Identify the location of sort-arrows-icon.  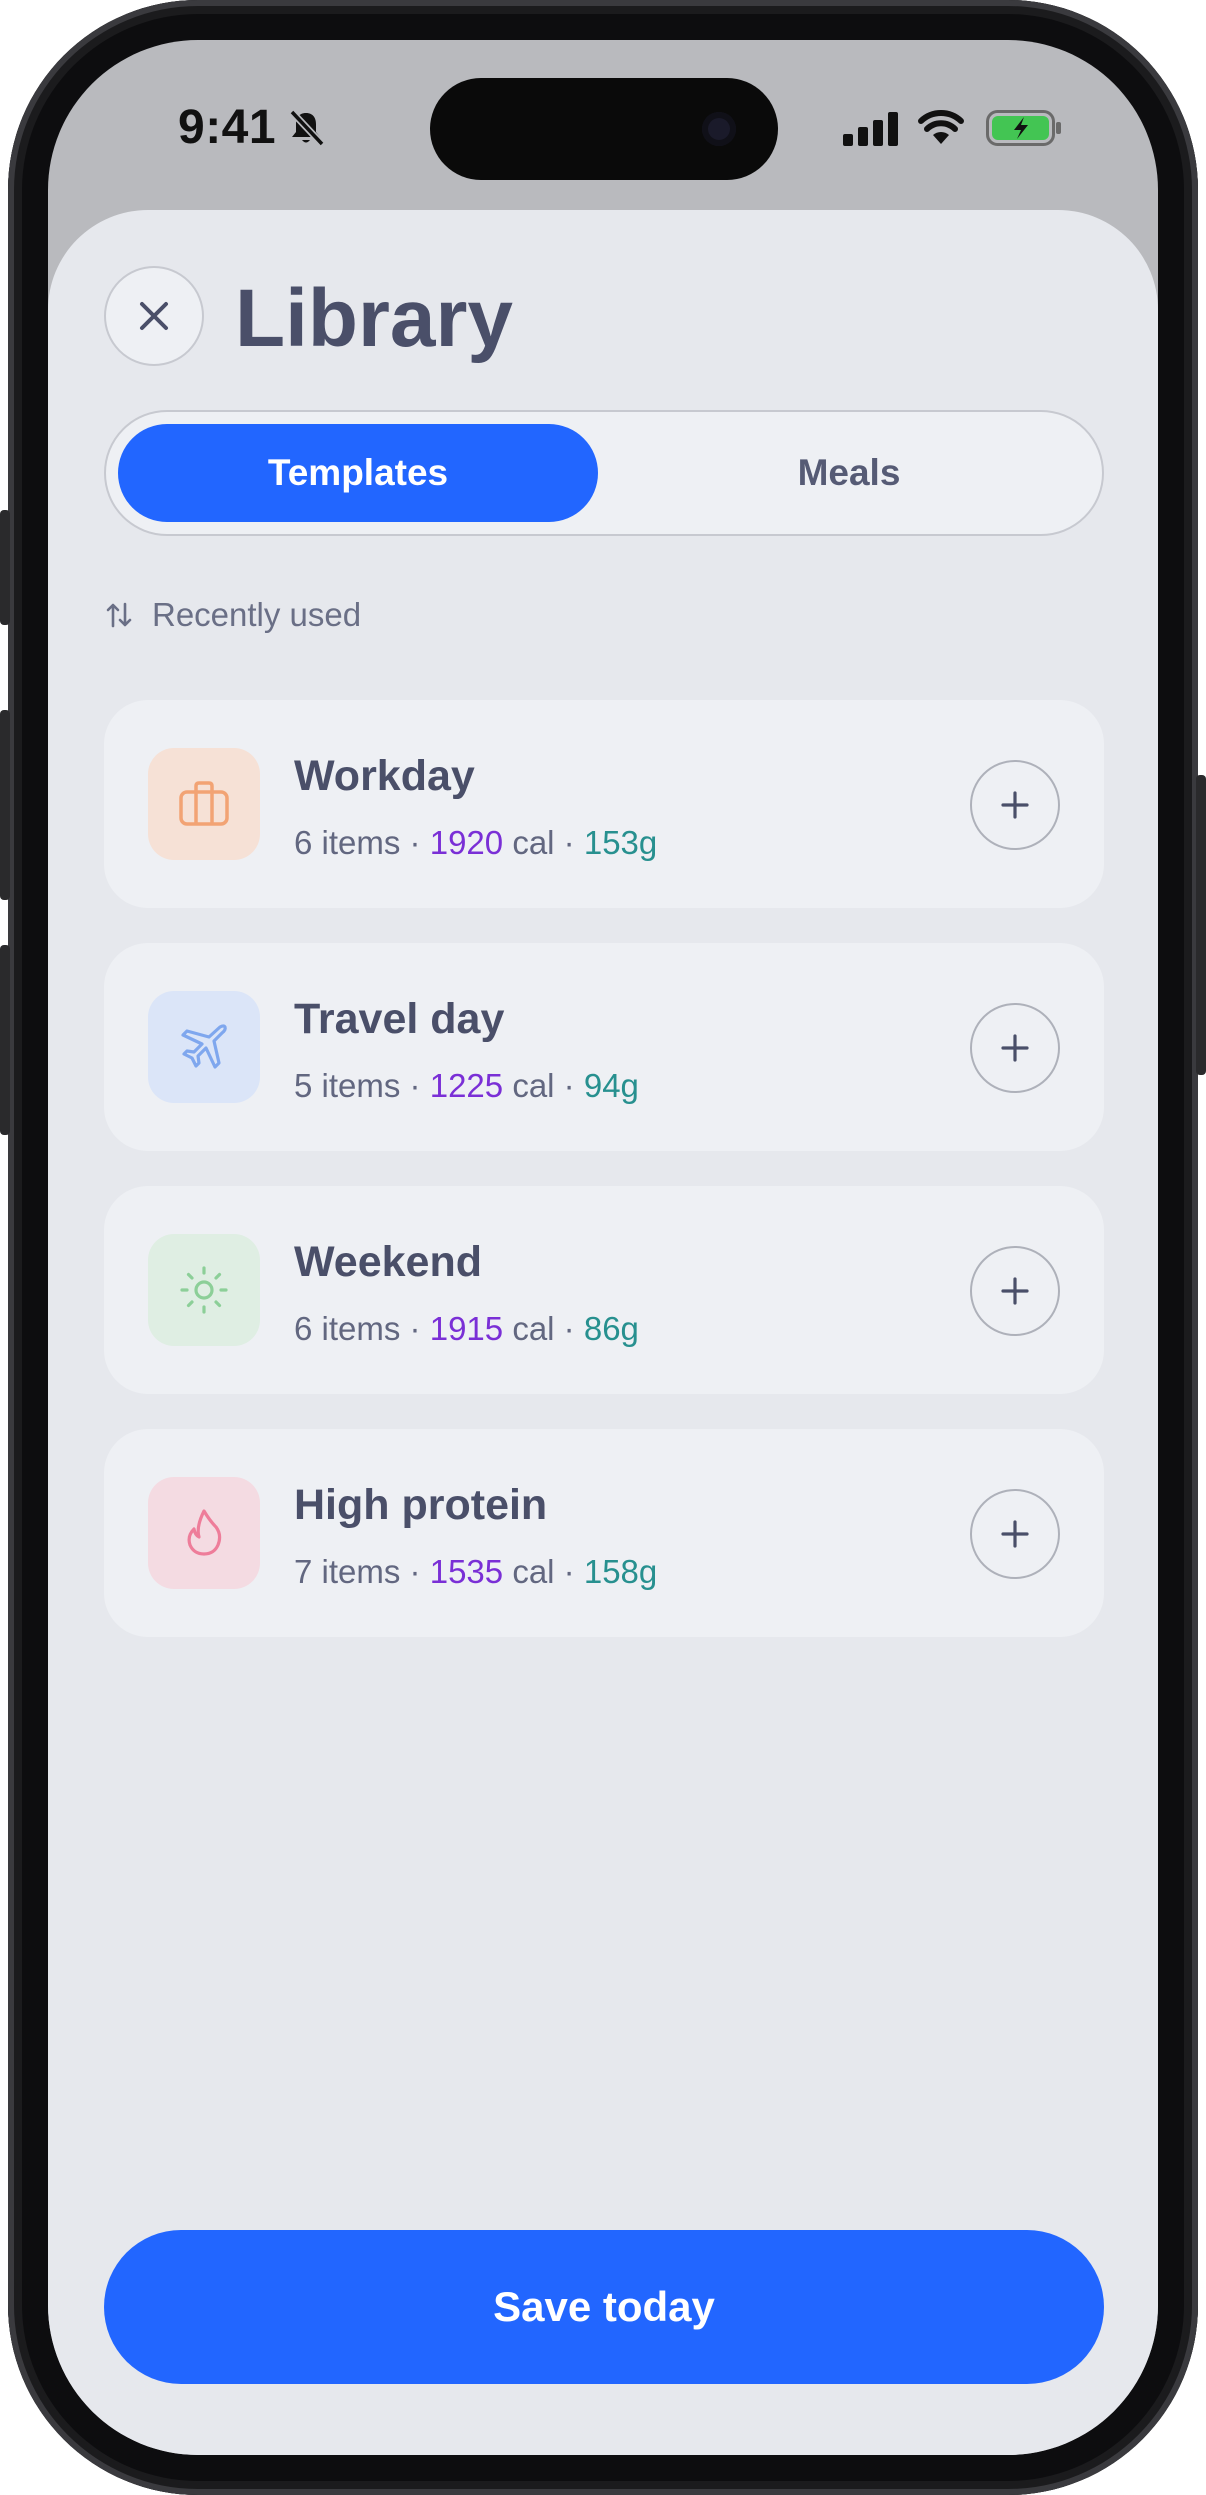
(119, 615).